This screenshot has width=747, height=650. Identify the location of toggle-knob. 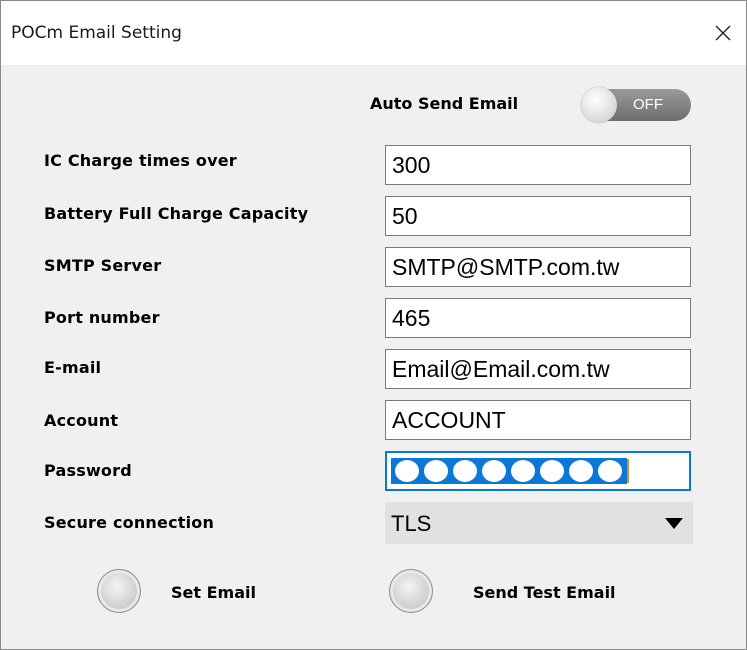
(599, 105).